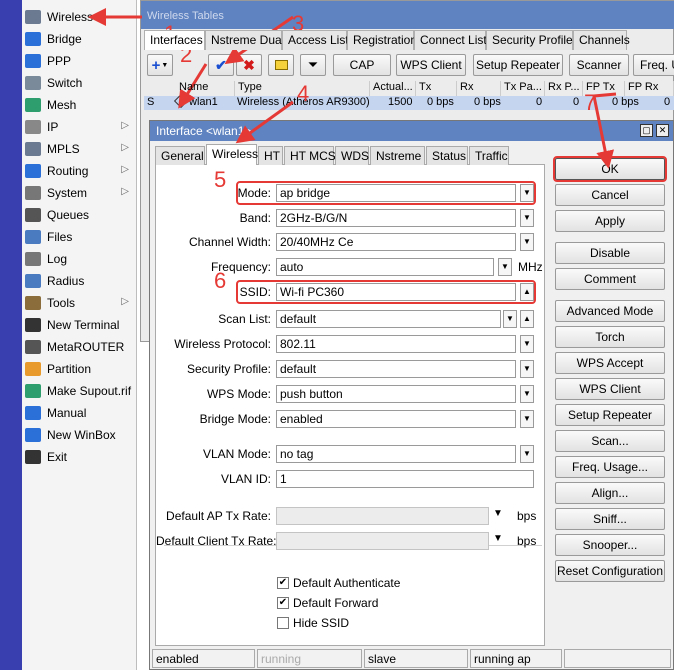  I want to click on column-header-7: FP Tx, so click(604, 88).